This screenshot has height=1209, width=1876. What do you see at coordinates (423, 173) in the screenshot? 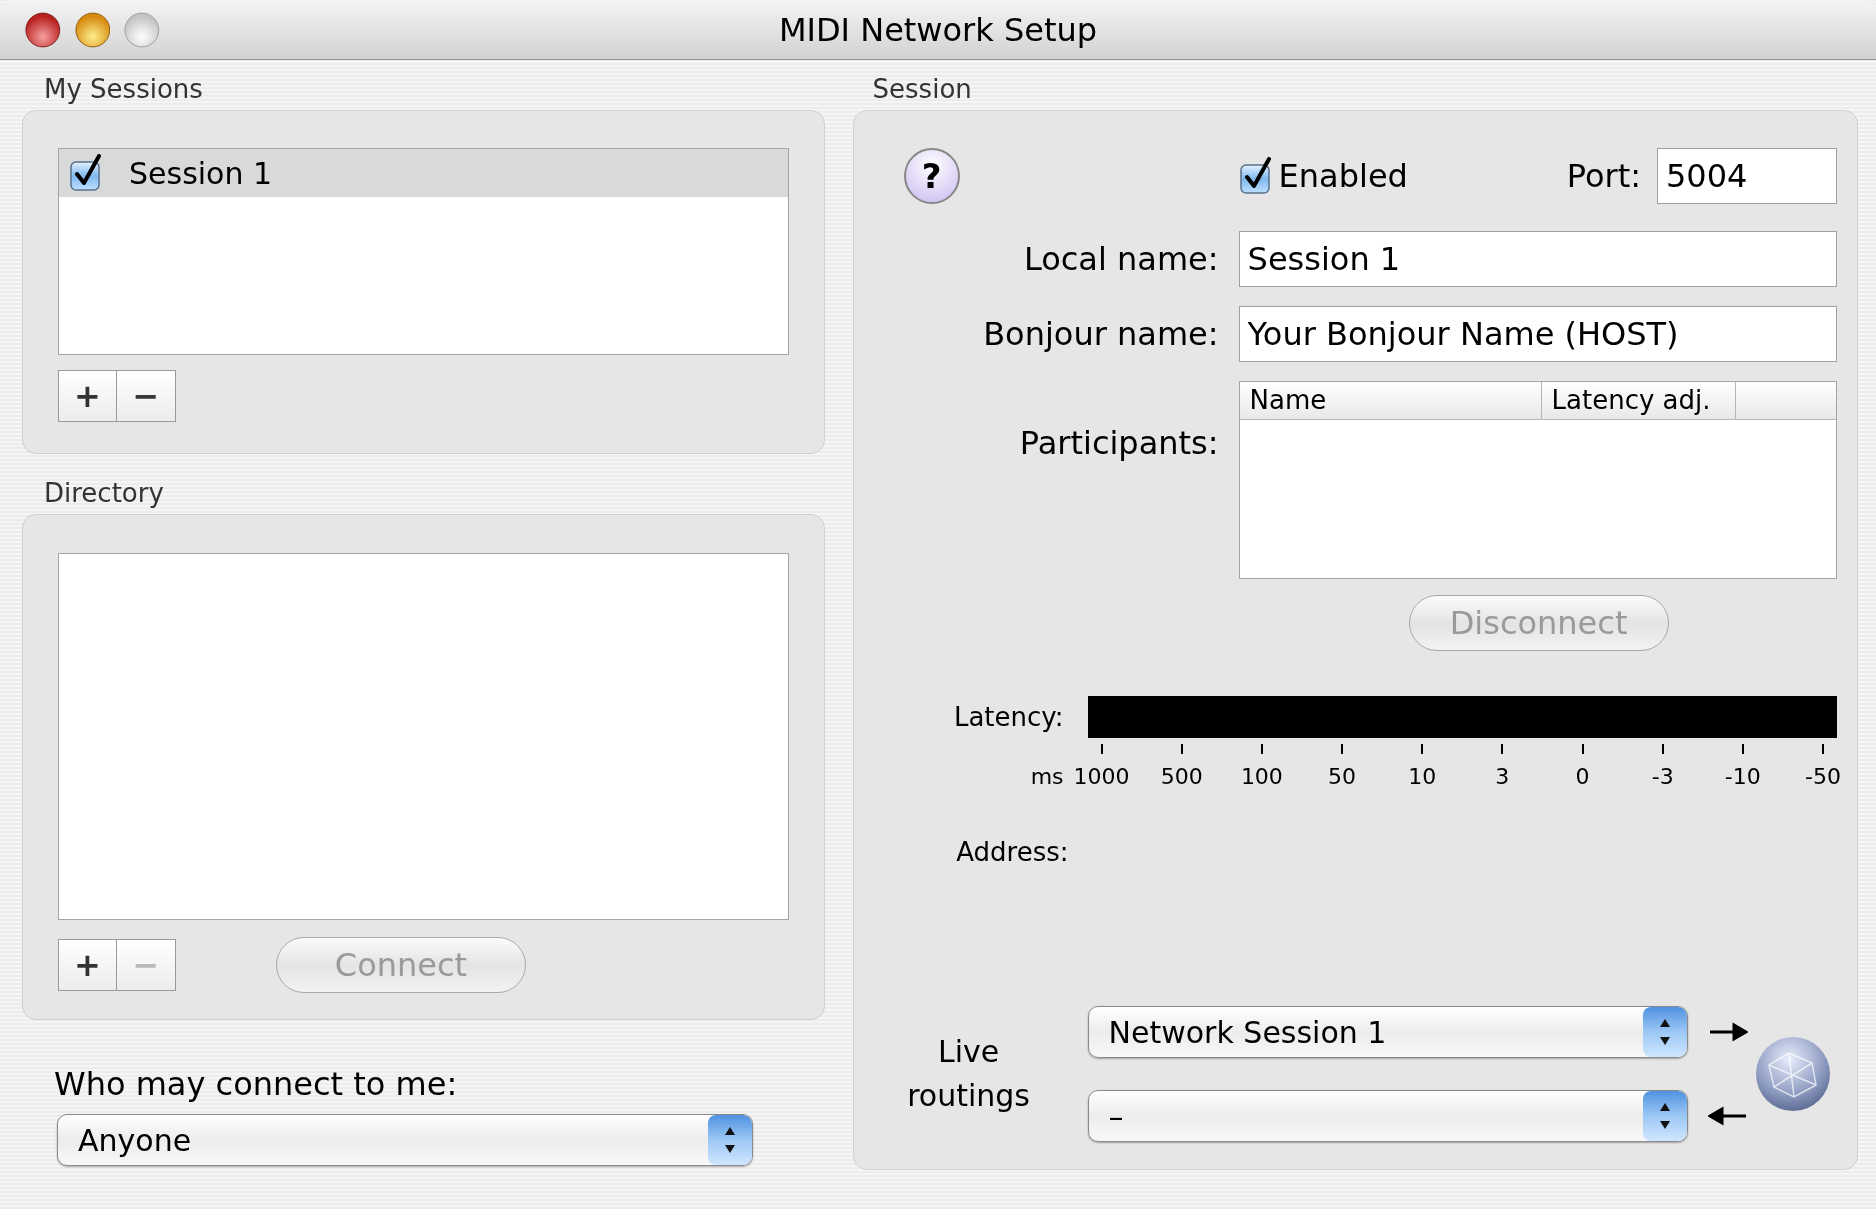
I see `session-row: Session 1` at bounding box center [423, 173].